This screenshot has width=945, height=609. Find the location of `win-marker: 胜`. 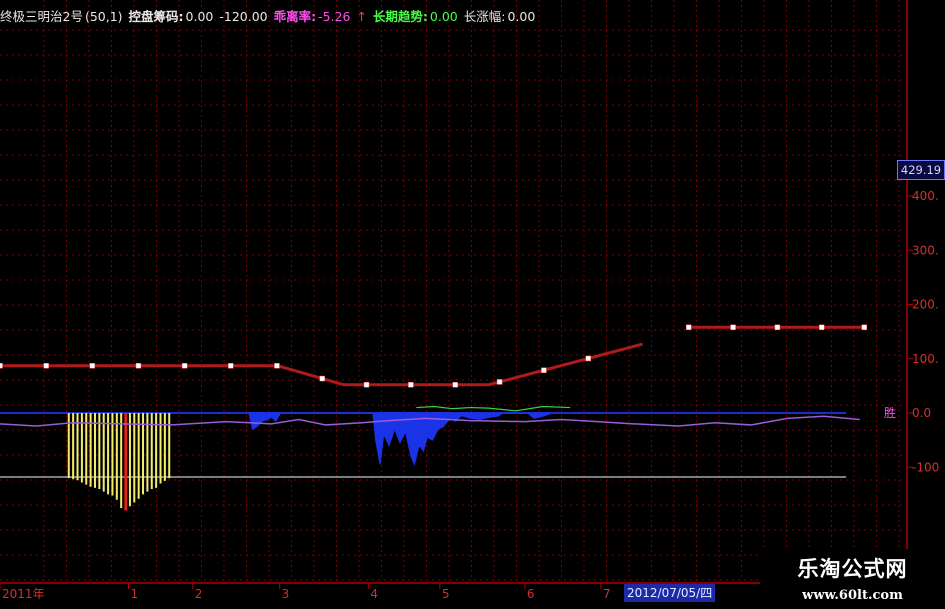

win-marker: 胜 is located at coordinates (890, 412).